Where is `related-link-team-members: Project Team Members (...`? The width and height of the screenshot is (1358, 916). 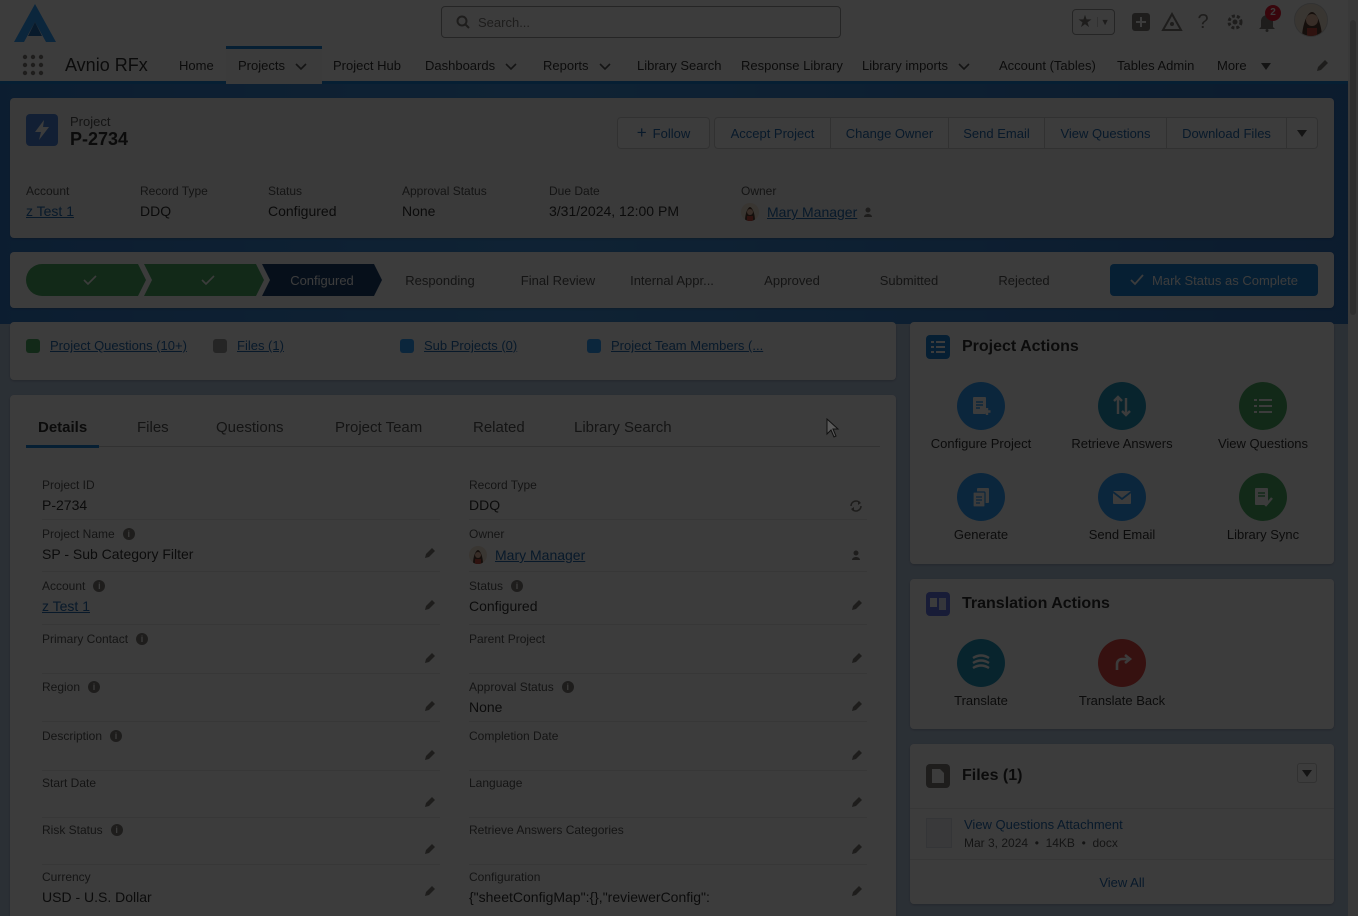
related-link-team-members: Project Team Members (... is located at coordinates (675, 345).